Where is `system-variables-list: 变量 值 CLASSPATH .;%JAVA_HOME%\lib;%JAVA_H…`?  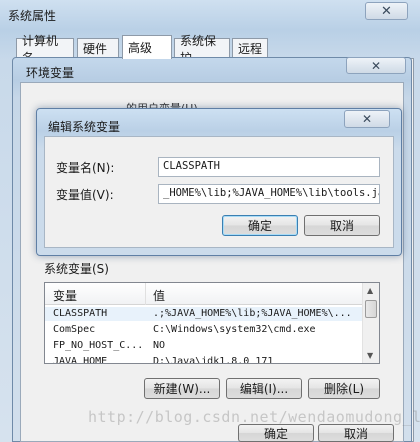 system-variables-list: 变量 值 CLASSPATH .;%JAVA_HOME%\lib;%JAVA_H… is located at coordinates (212, 323).